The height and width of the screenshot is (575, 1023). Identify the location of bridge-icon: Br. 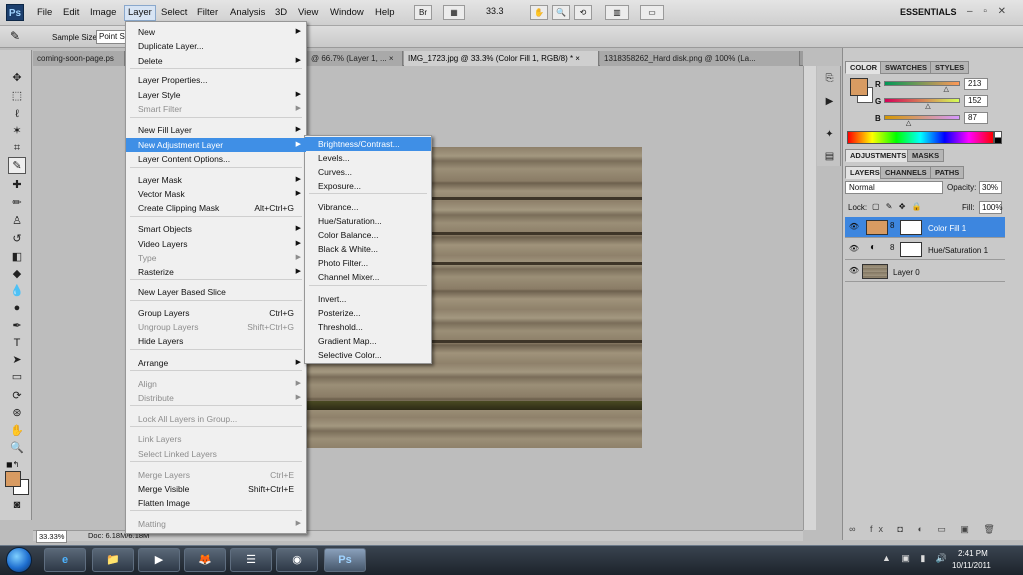
(423, 12).